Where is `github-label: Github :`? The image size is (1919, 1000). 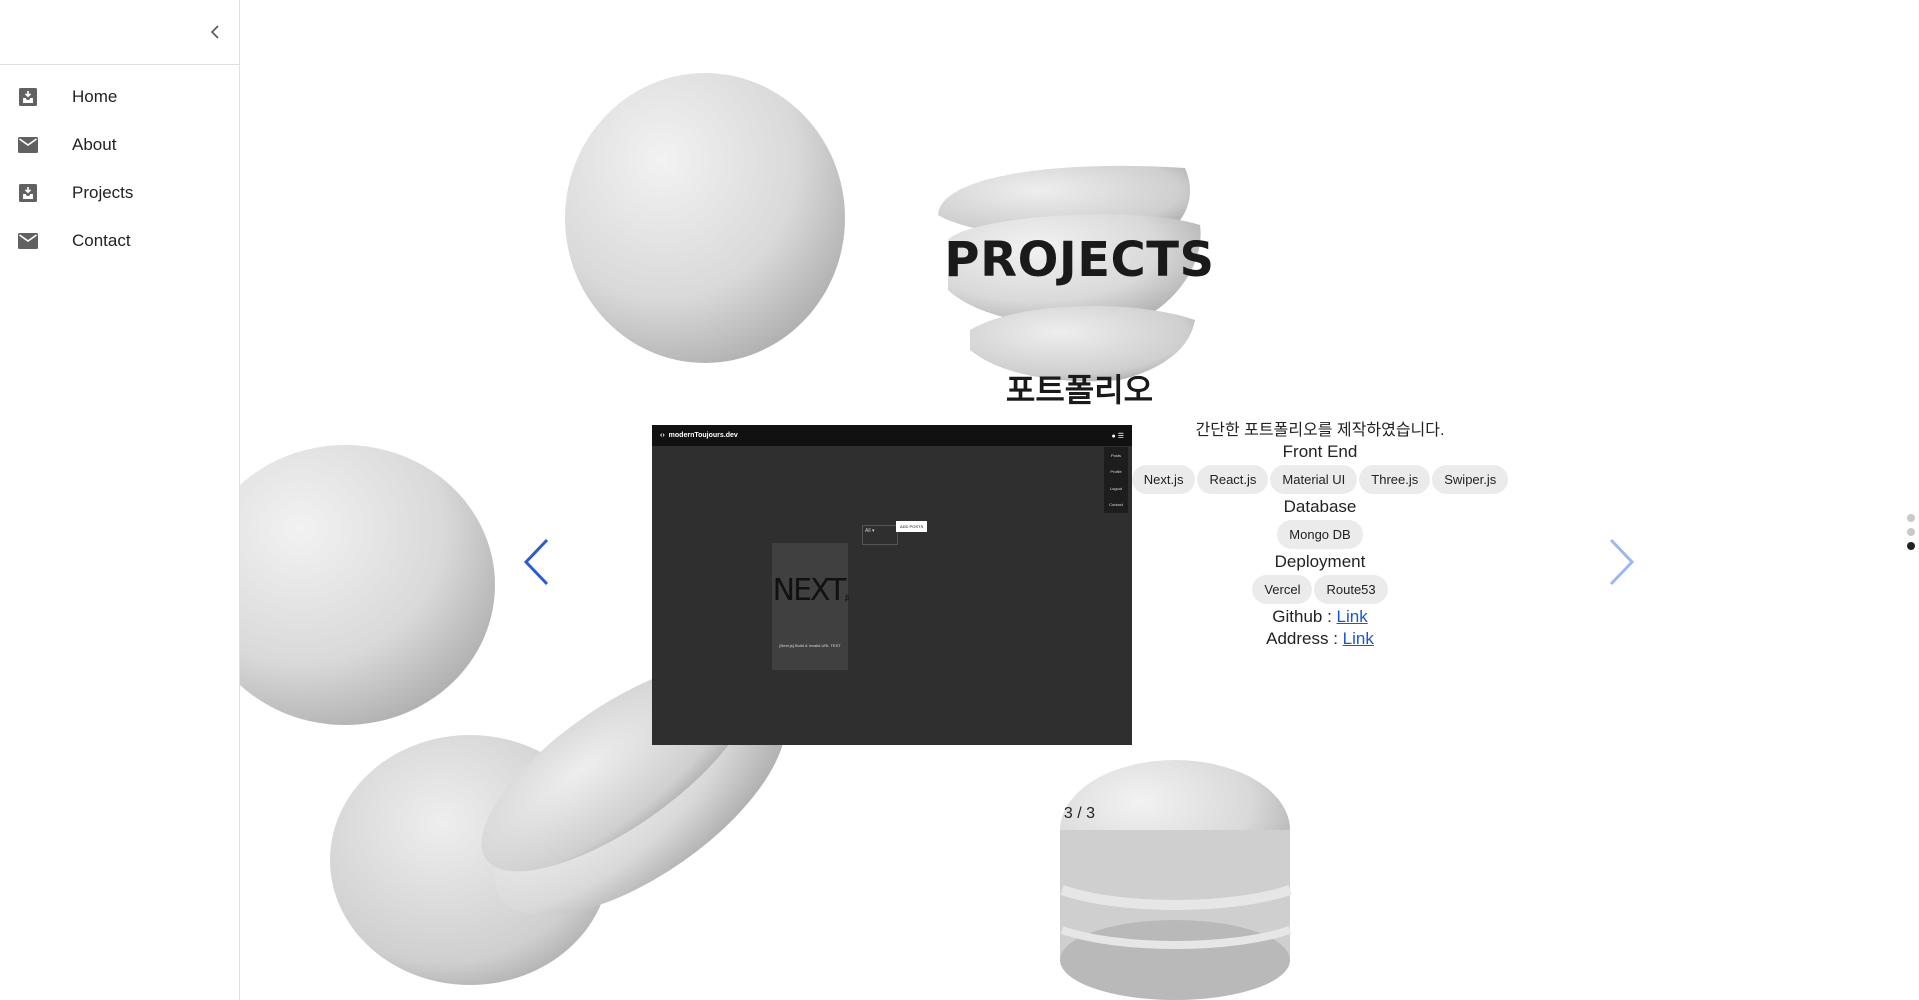 github-label: Github : is located at coordinates (1304, 616).